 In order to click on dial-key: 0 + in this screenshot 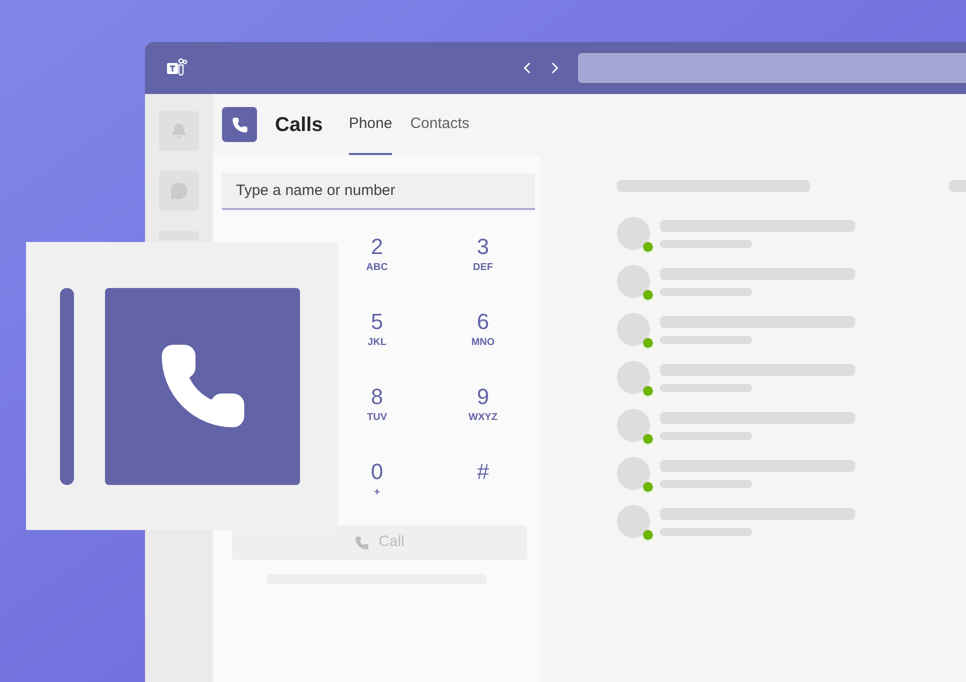, I will do `click(377, 484)`.